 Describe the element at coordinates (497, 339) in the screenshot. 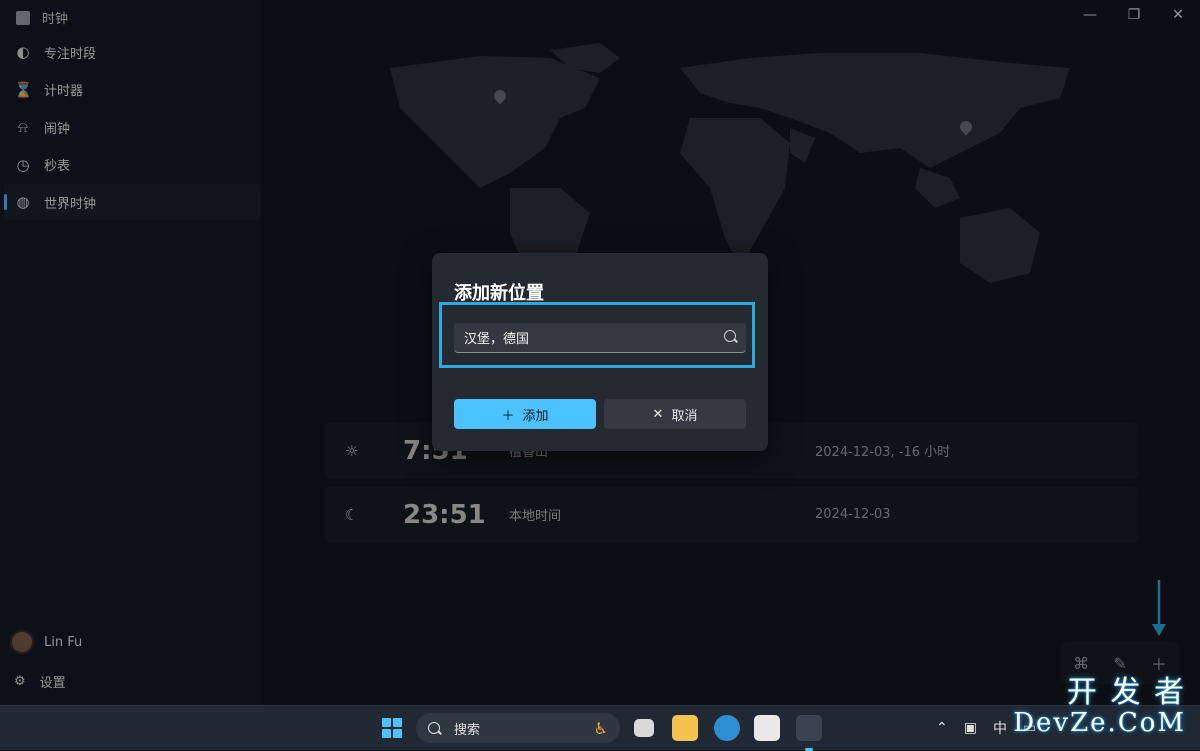

I see `search-value: 汉堡，德国` at that location.